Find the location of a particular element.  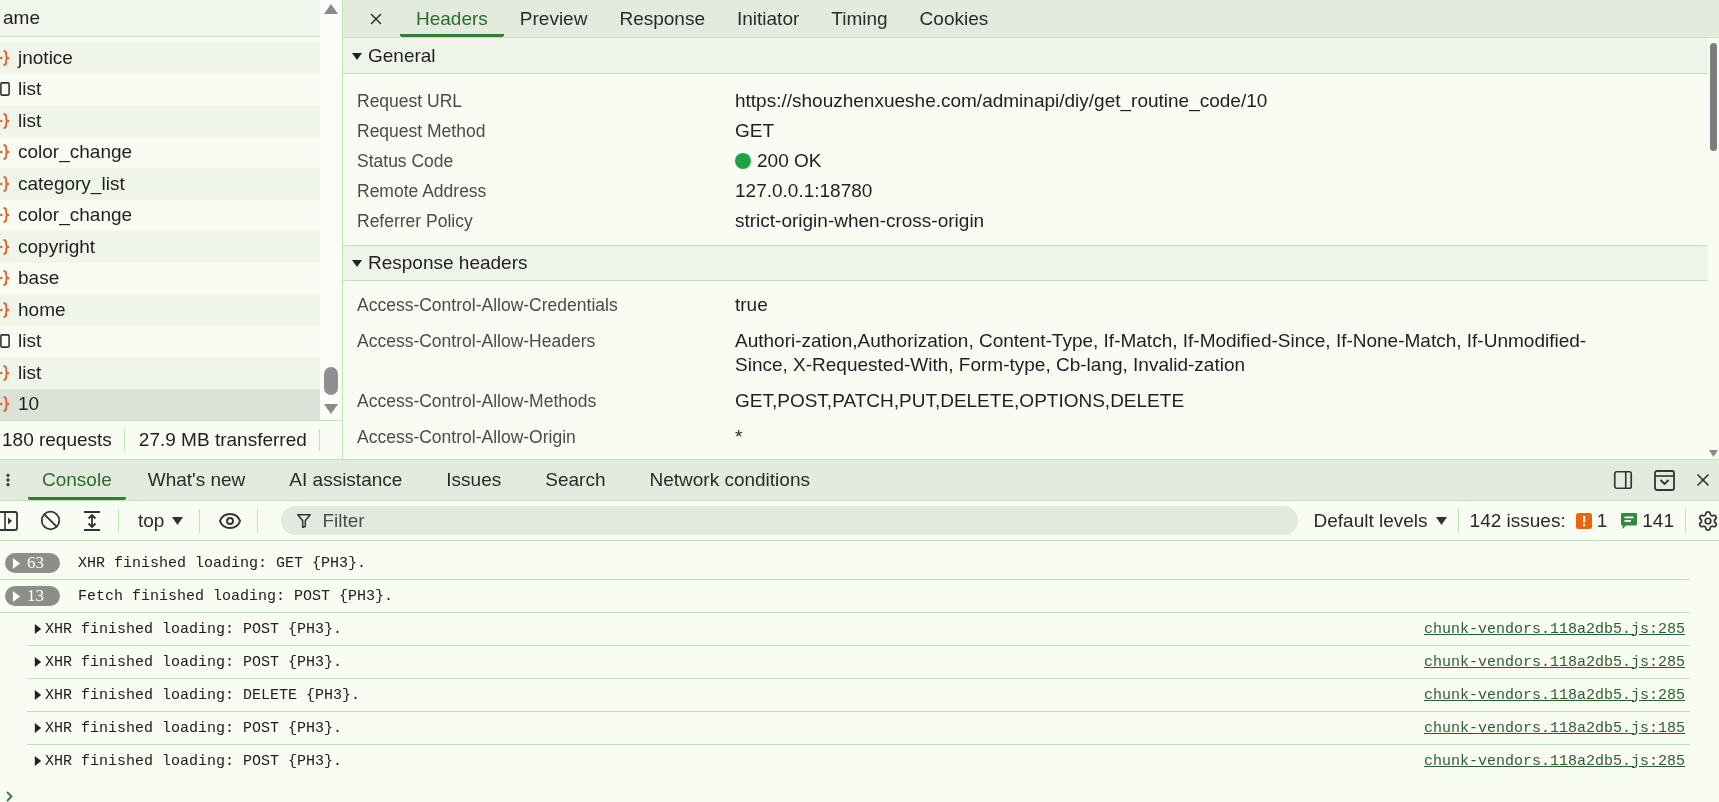

header-name: Access-Control-Allow-Headers is located at coordinates (476, 341).